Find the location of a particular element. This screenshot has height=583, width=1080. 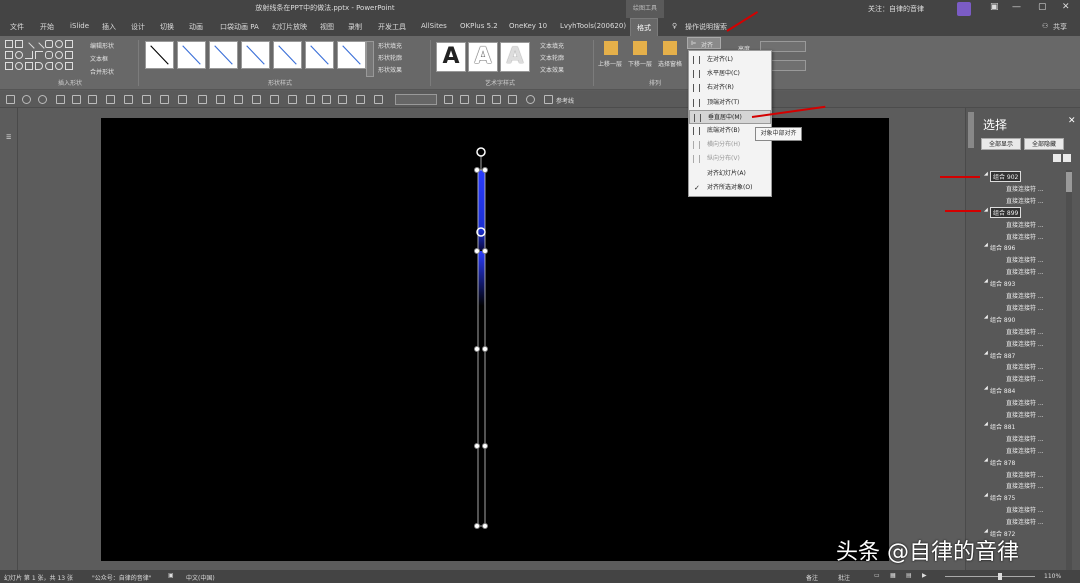

undo-icon is located at coordinates (26, 99).